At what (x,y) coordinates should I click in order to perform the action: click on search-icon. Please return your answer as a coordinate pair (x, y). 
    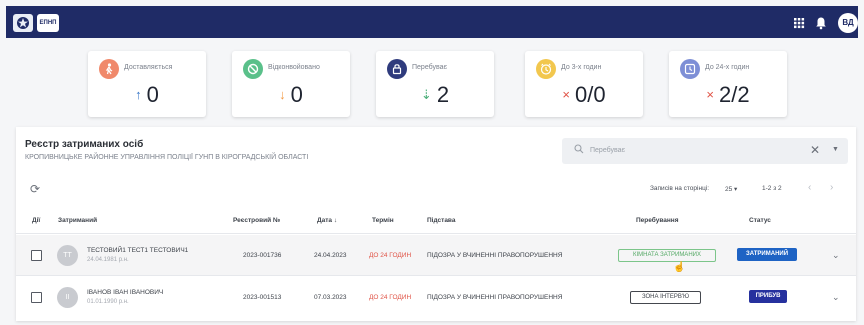
    Looking at the image, I should click on (579, 150).